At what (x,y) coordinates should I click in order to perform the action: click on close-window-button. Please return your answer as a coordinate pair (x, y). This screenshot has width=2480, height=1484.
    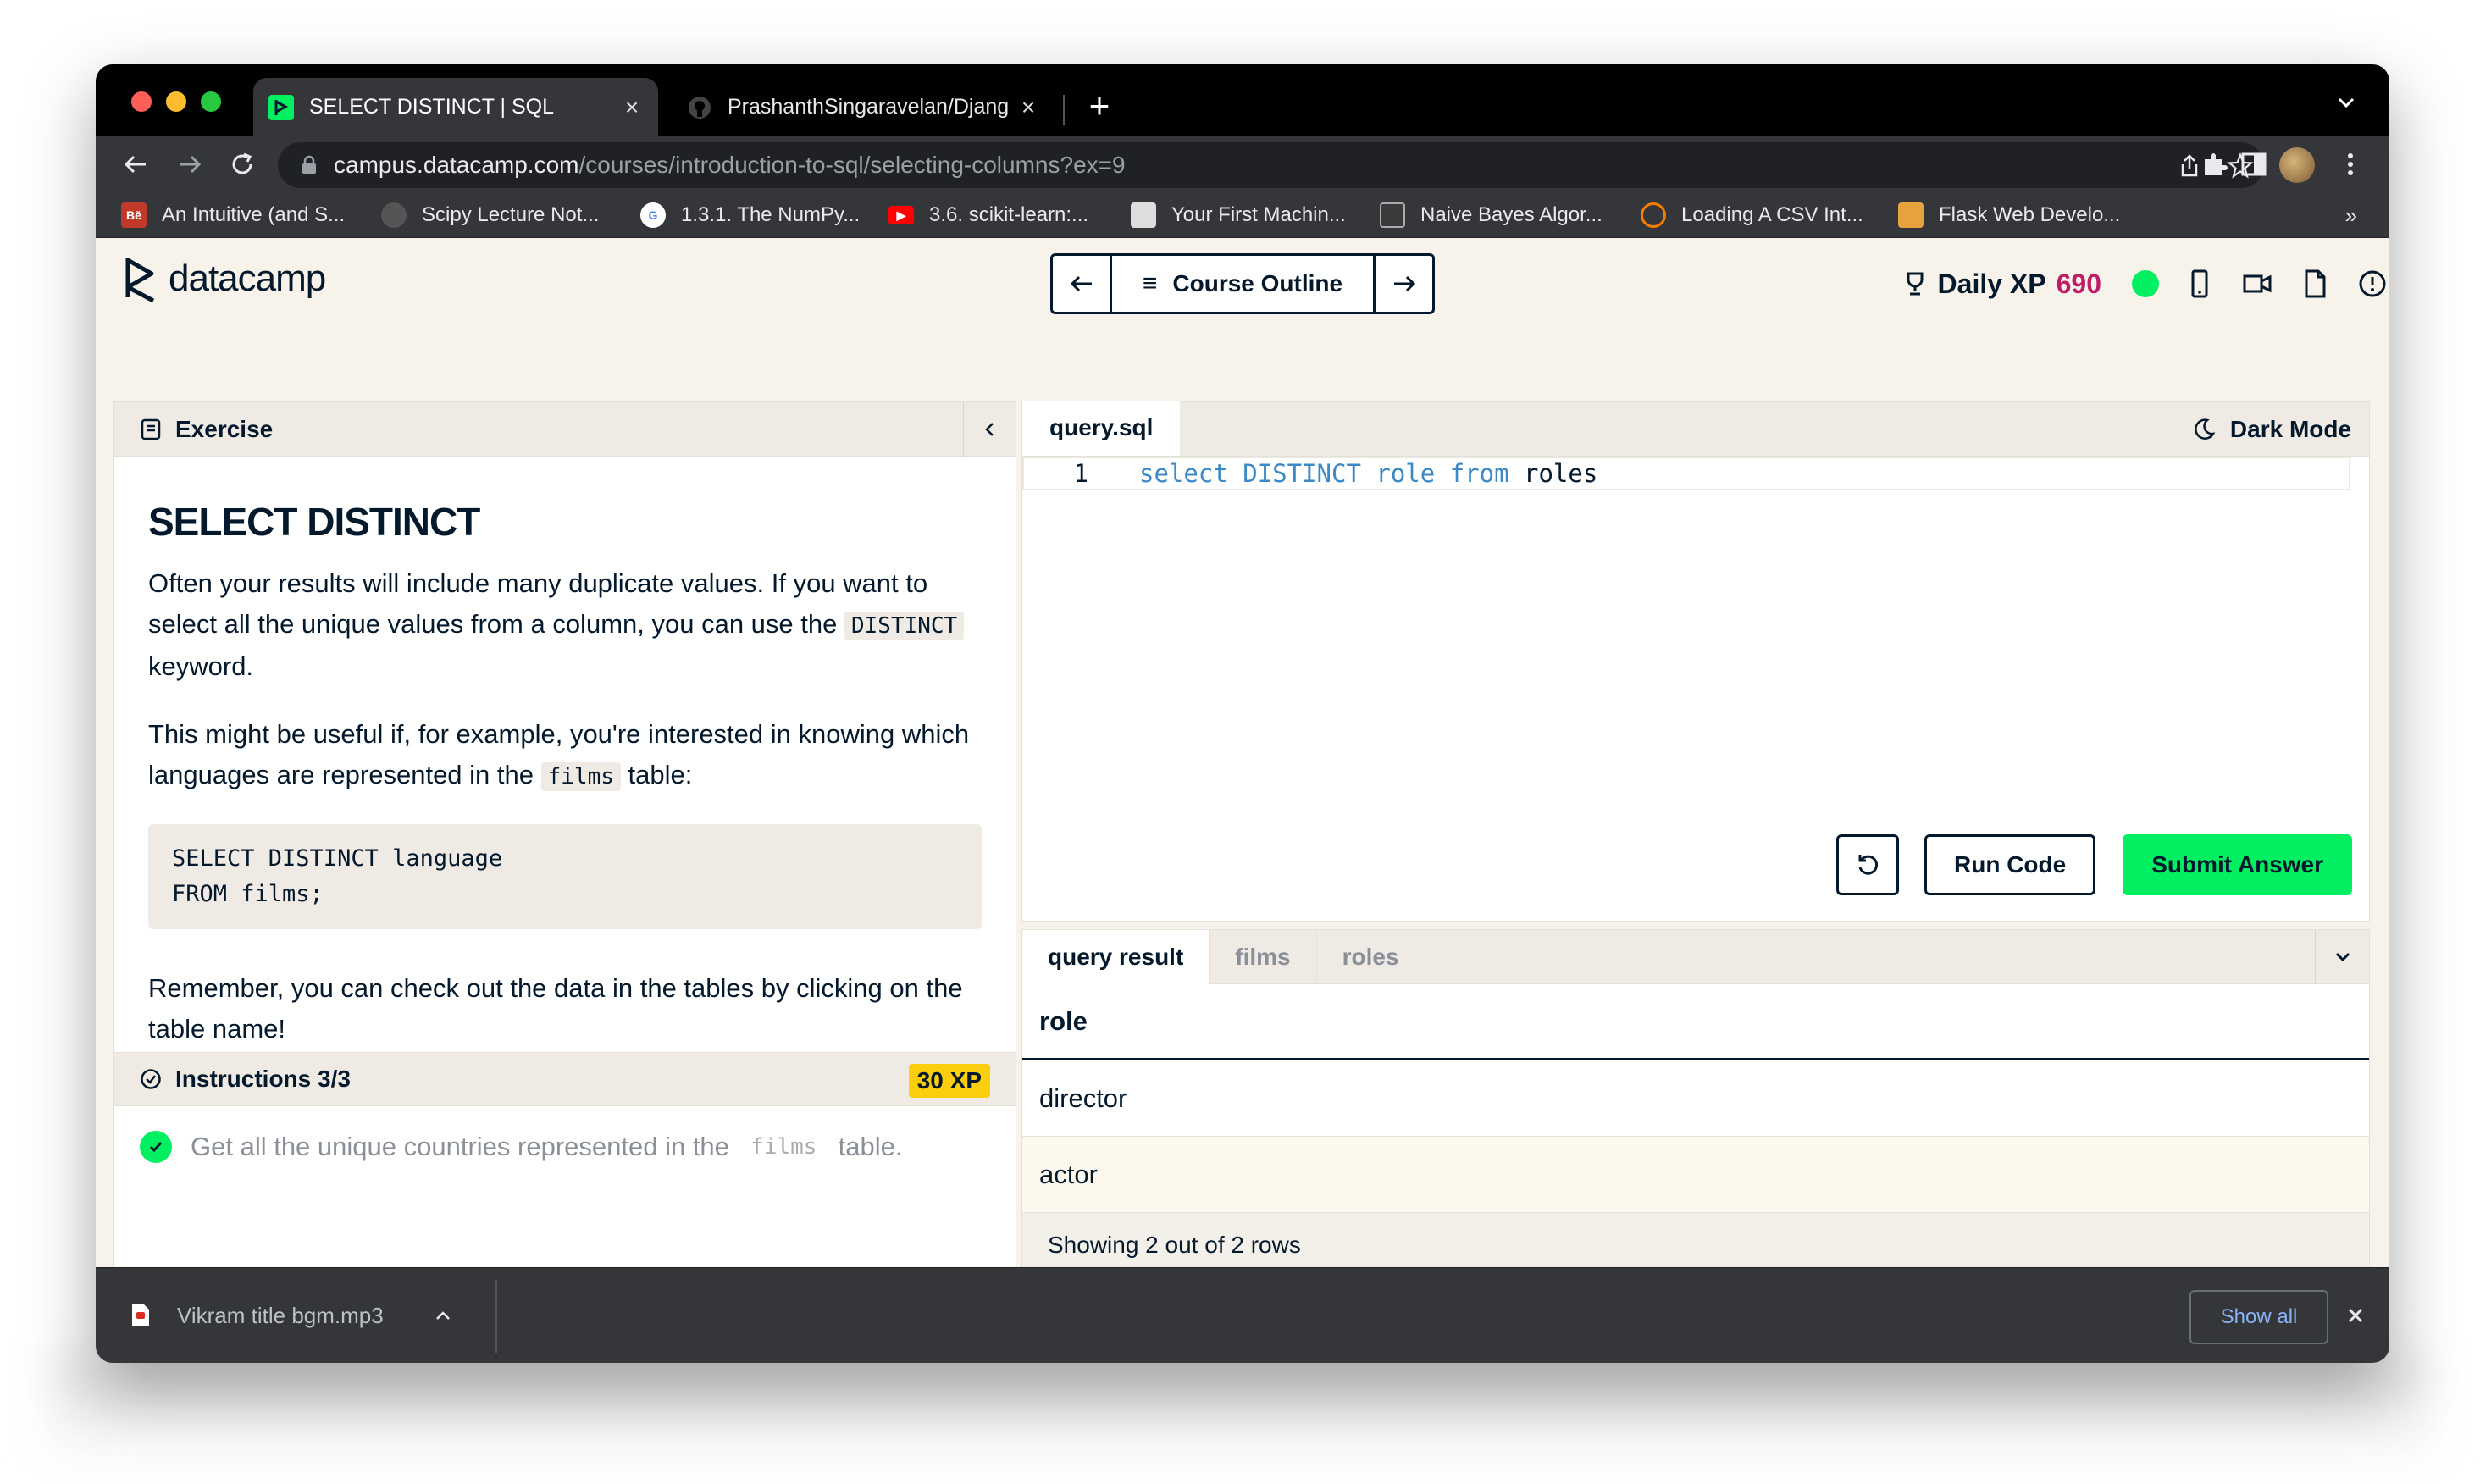
    Looking at the image, I should click on (141, 101).